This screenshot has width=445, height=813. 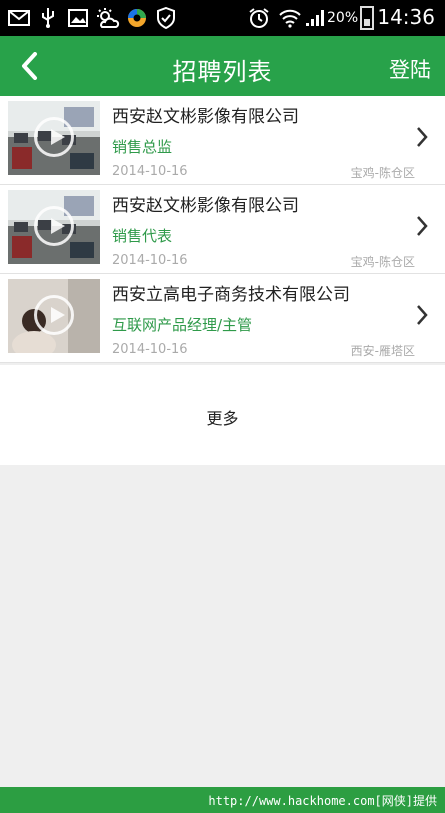 I want to click on page-title: 招聘列表, so click(x=222, y=72).